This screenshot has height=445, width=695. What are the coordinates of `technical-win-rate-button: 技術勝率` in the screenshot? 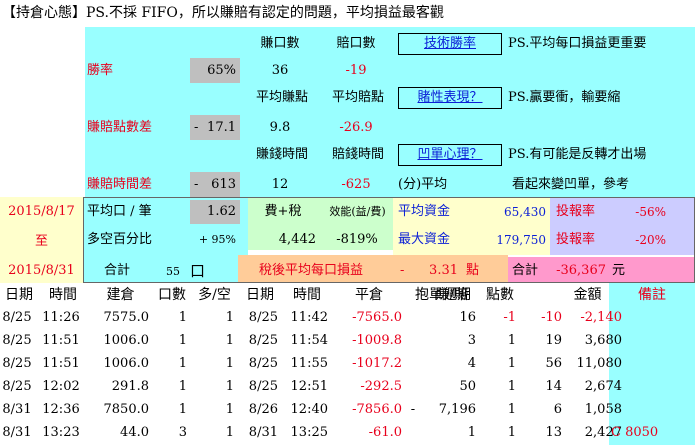 It's located at (450, 44).